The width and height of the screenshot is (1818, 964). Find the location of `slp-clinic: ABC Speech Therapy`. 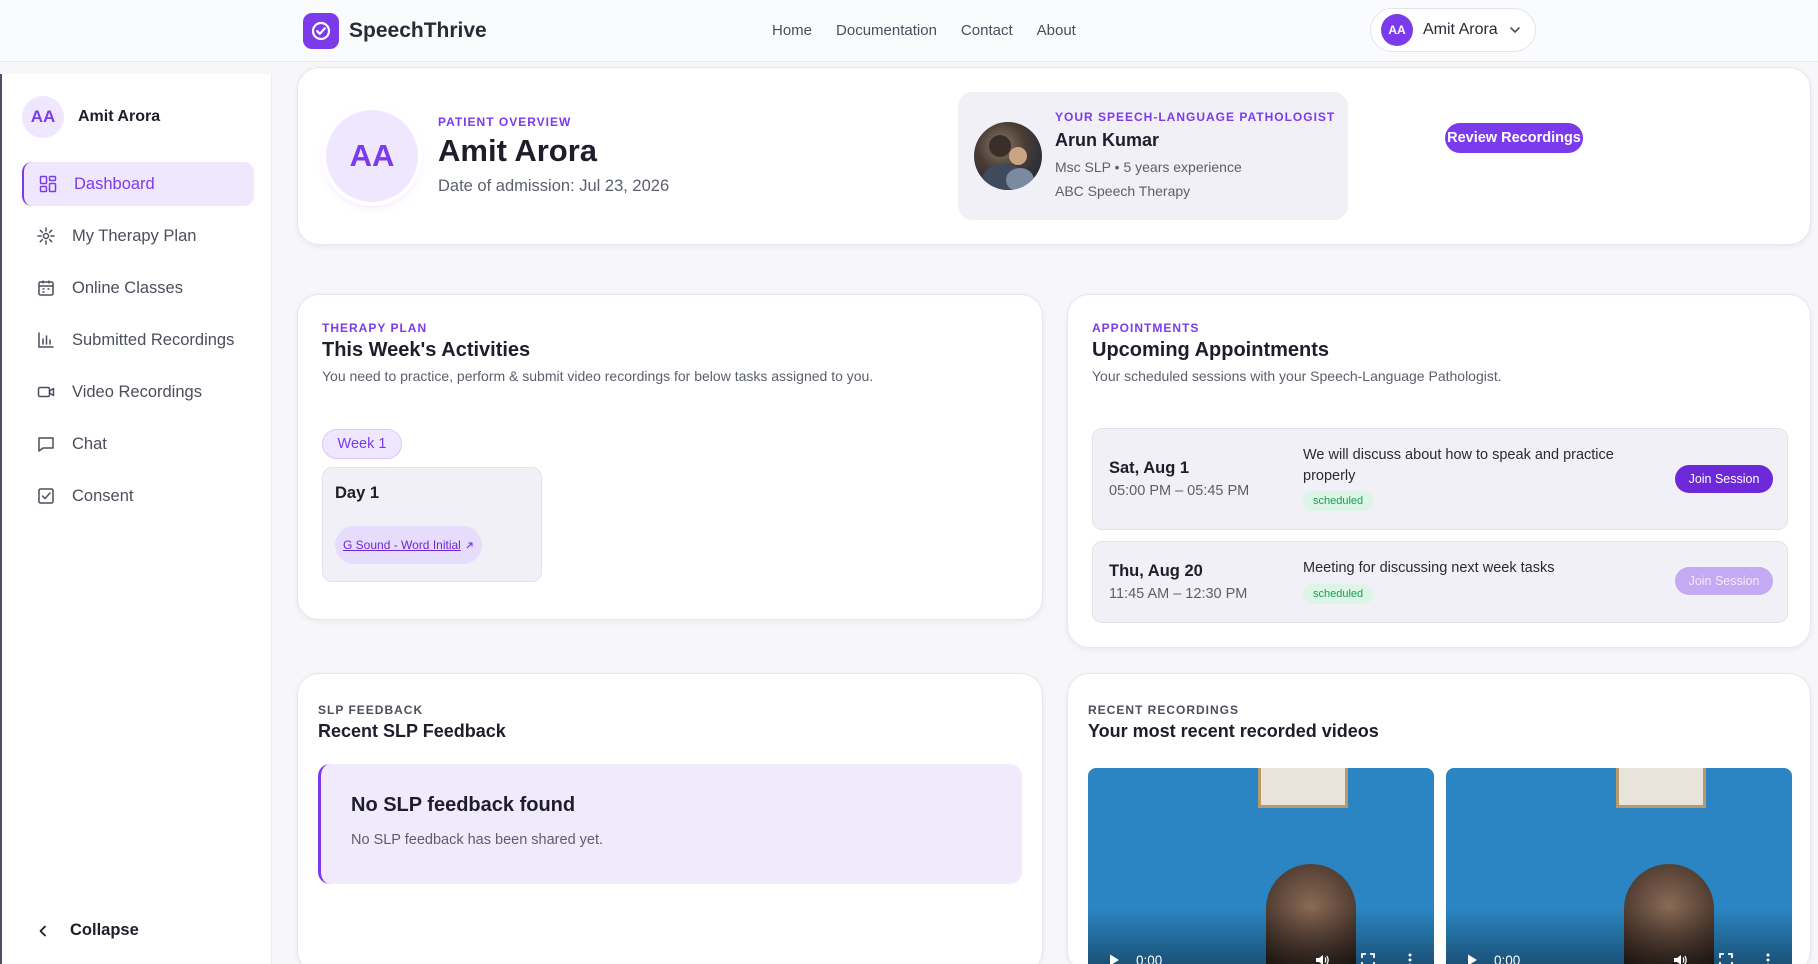

slp-clinic: ABC Speech Therapy is located at coordinates (1123, 191).